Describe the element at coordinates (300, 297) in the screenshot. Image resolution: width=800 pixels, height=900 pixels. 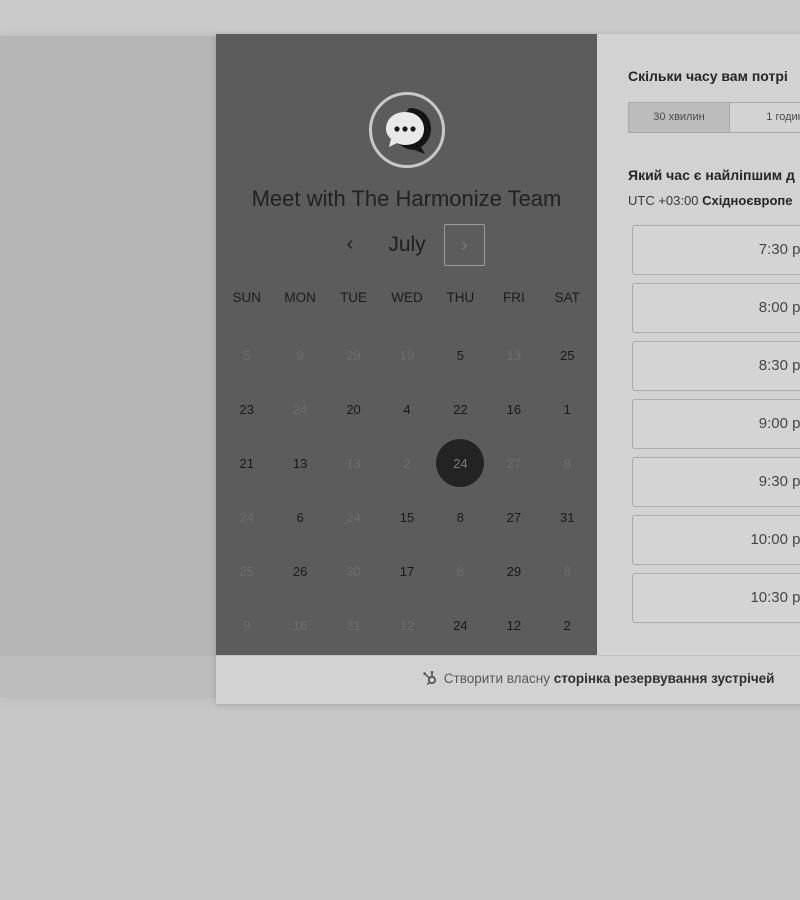
I see `weekday-label: MON` at that location.